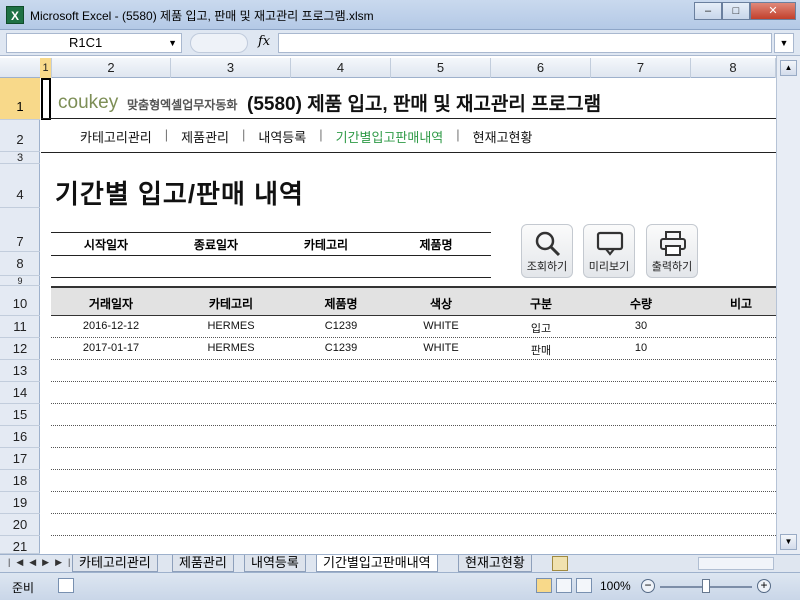 The image size is (800, 600). What do you see at coordinates (205, 136) in the screenshot?
I see `menu-item-product: 제품관리` at bounding box center [205, 136].